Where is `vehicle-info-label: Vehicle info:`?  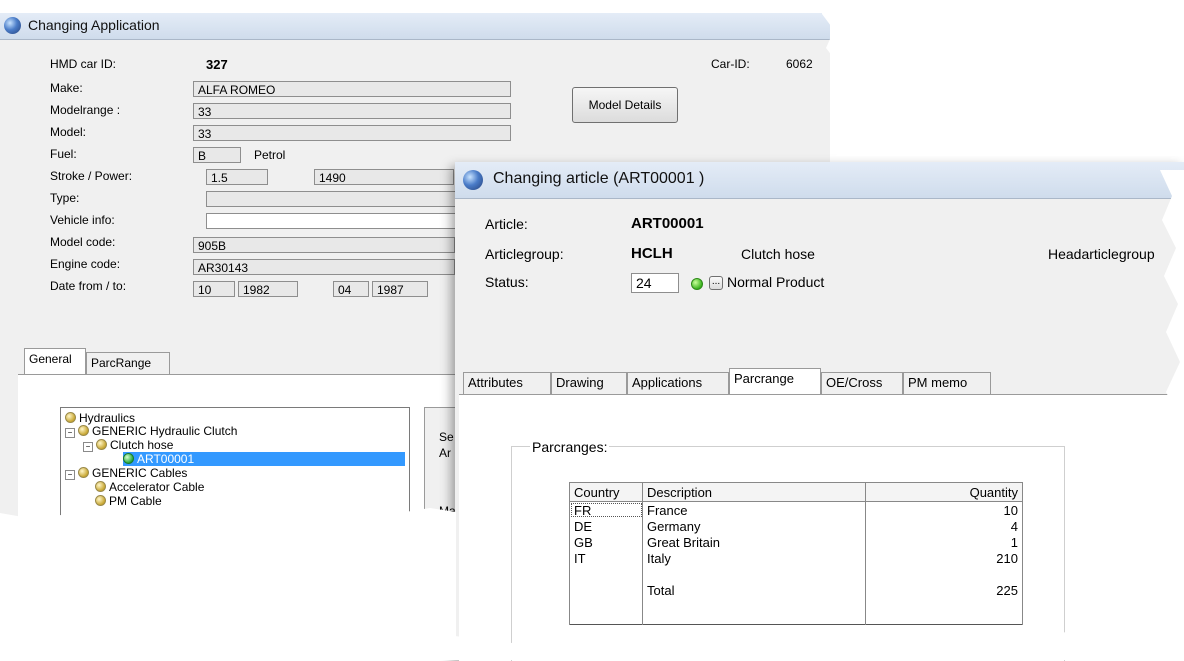 vehicle-info-label: Vehicle info: is located at coordinates (82, 220).